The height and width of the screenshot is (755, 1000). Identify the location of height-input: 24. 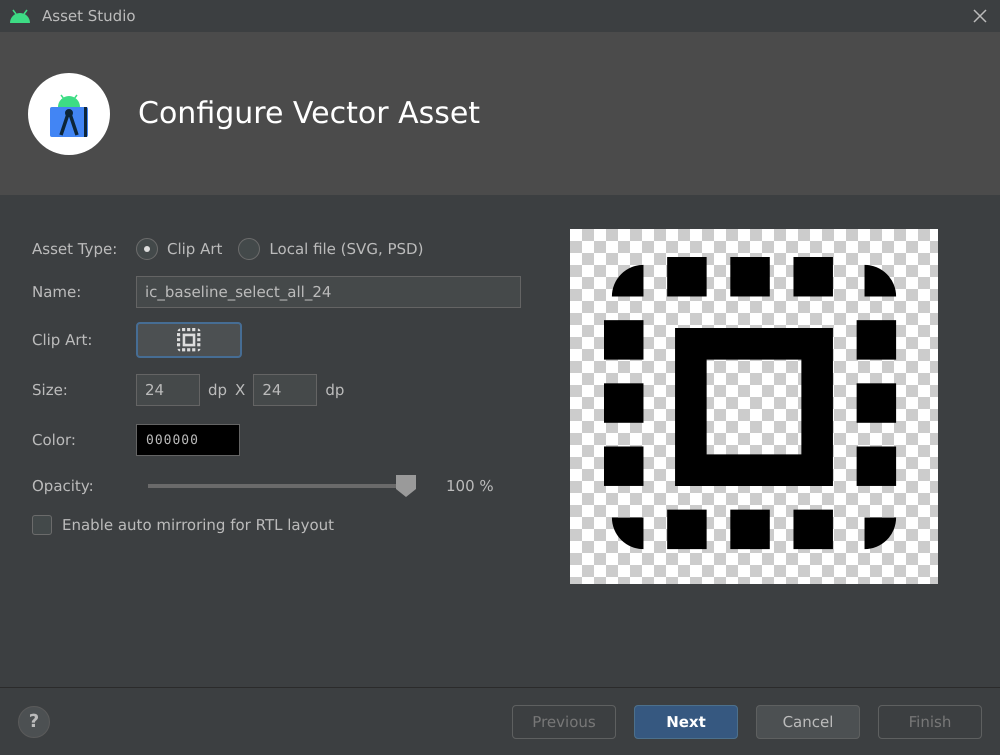
(285, 390).